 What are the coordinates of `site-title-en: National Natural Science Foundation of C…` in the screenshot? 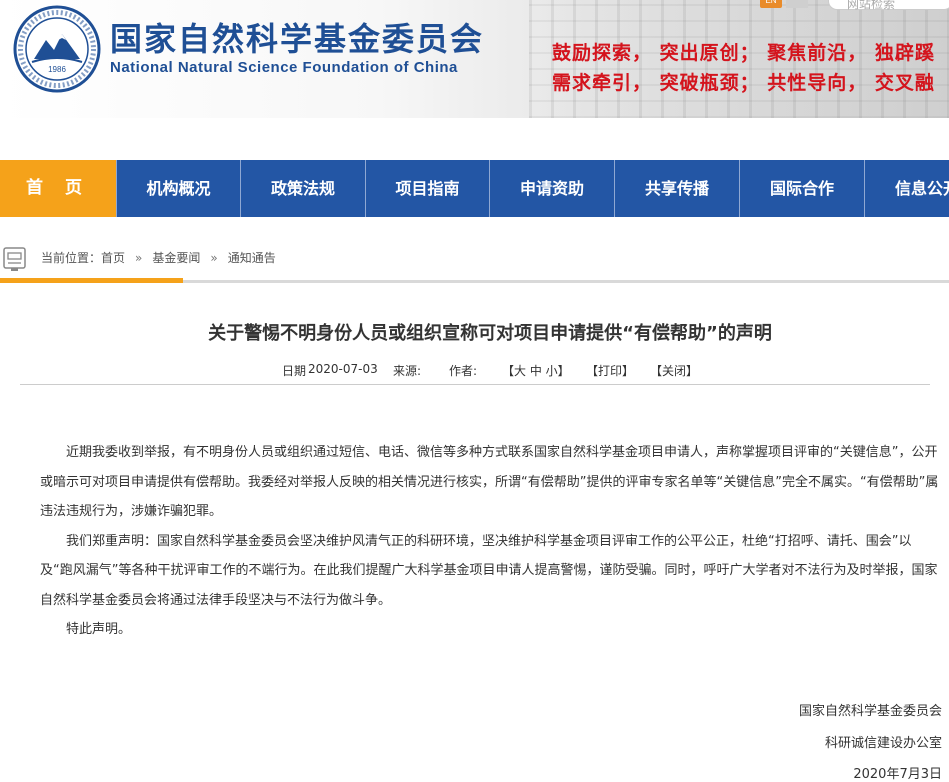 It's located at (284, 67).